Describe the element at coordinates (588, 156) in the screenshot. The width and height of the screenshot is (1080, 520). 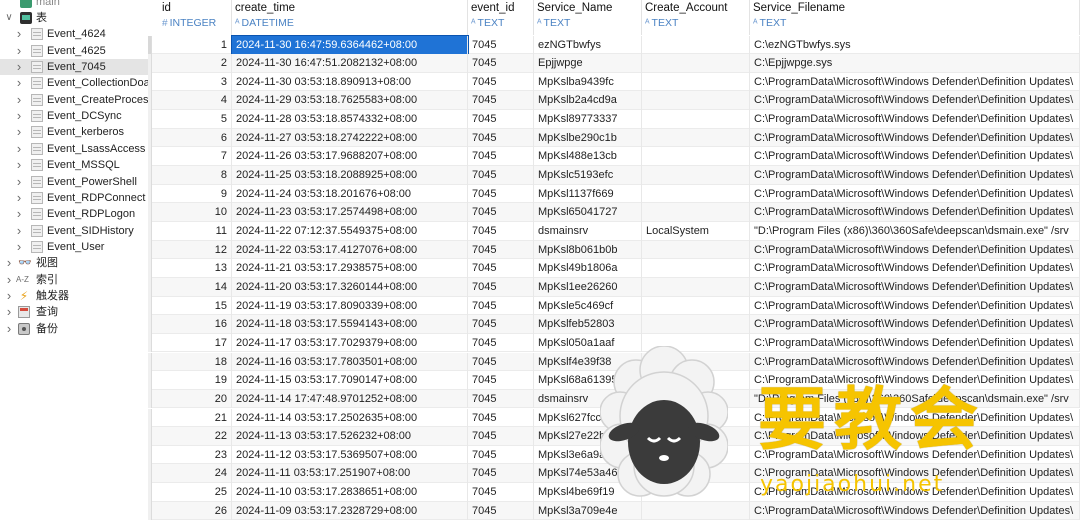
I see `table-cell-service-name: MpKsl488e13cb` at that location.